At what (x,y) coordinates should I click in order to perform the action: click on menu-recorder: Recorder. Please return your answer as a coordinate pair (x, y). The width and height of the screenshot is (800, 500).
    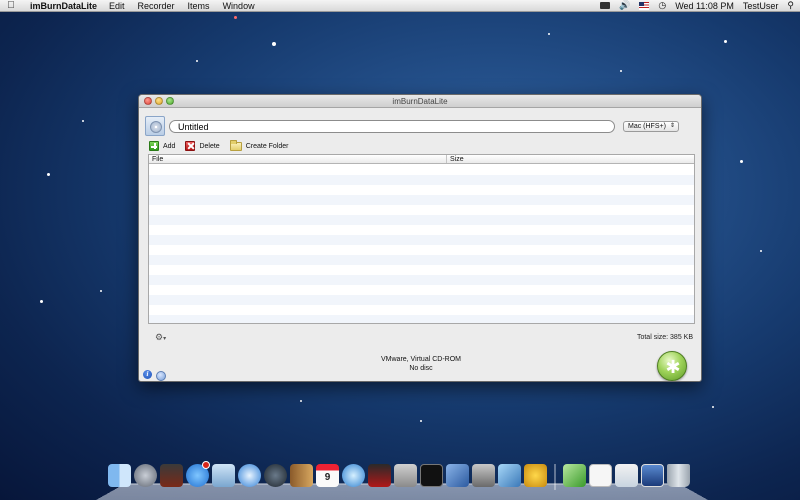
    Looking at the image, I should click on (156, 6).